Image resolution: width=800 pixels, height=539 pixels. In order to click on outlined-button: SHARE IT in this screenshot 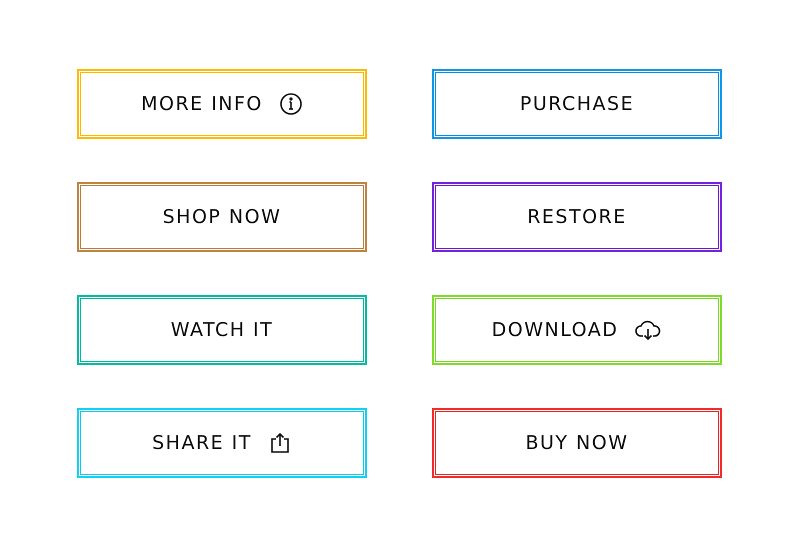, I will do `click(222, 443)`.